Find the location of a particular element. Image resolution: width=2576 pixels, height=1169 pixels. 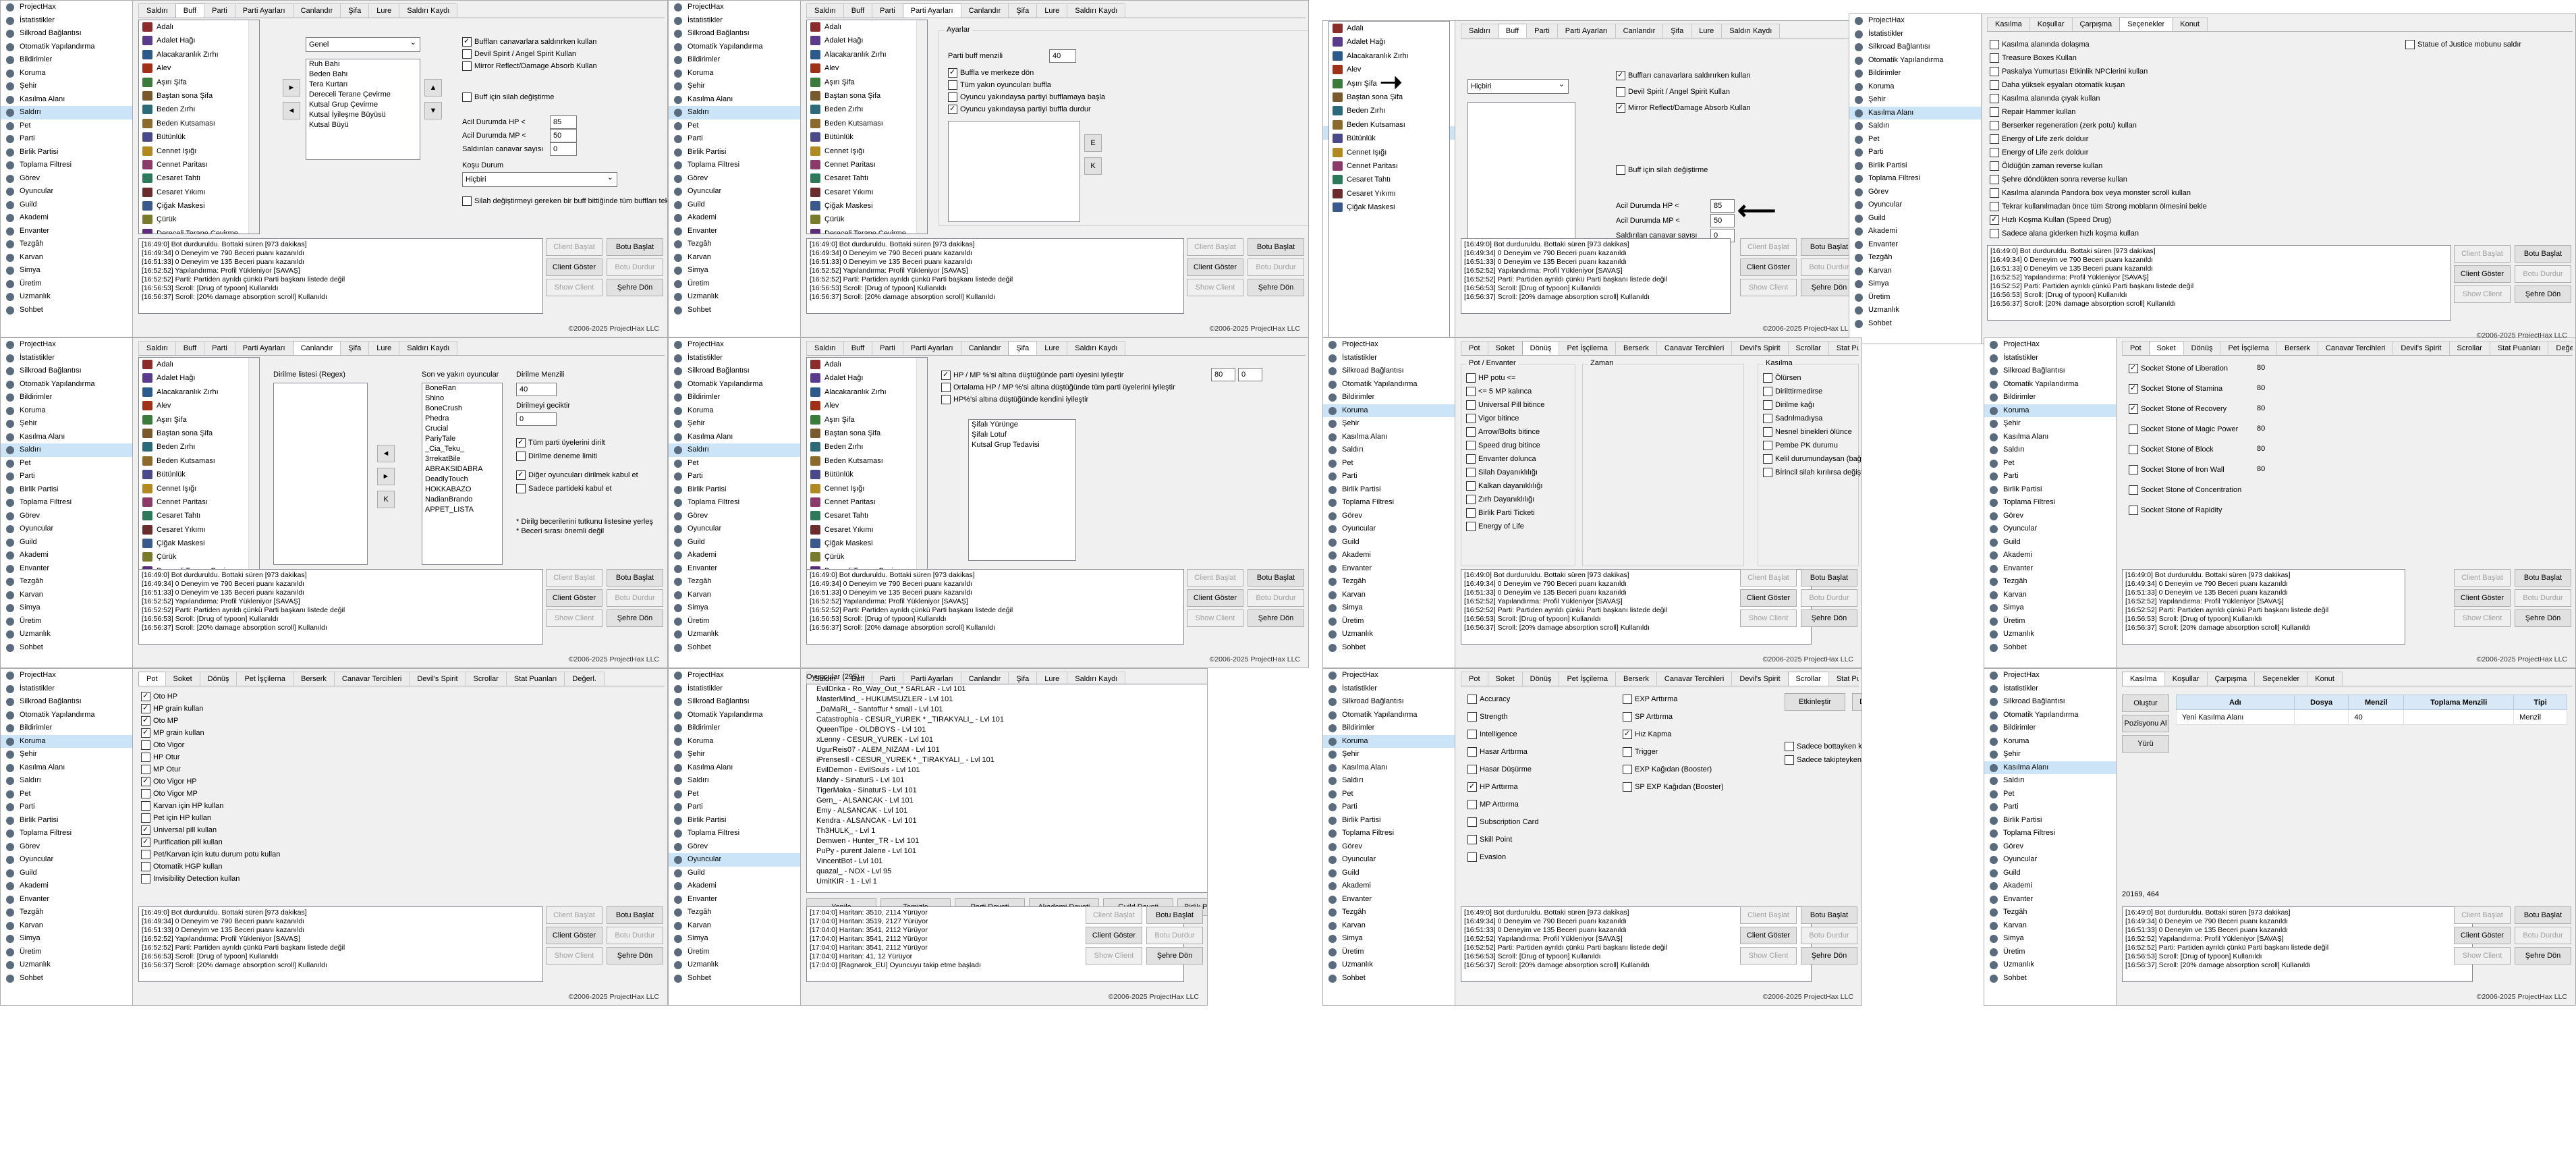

sidebar-item: Sohbet is located at coordinates (1389, 648).